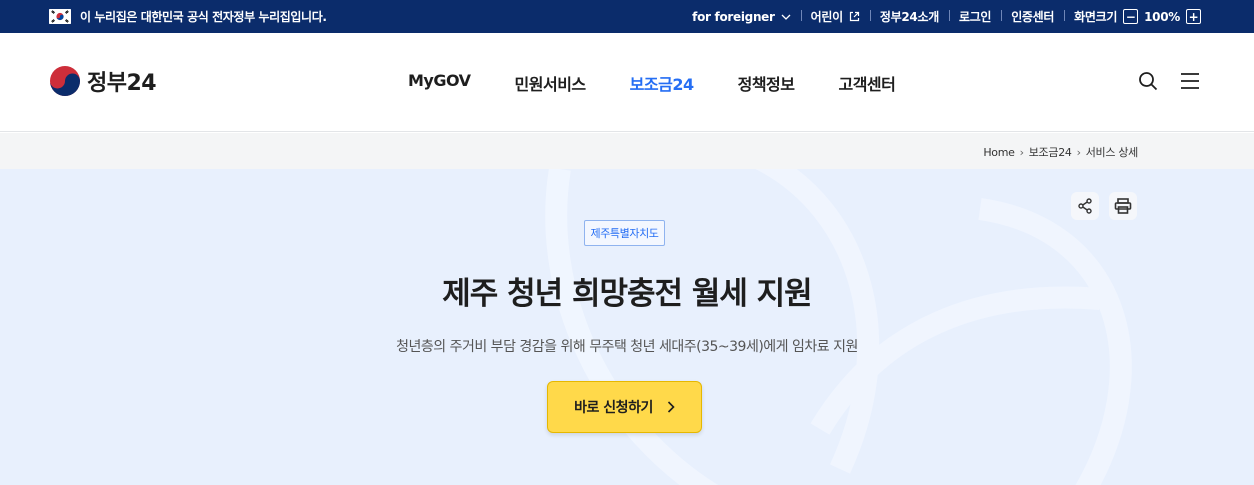 This screenshot has height=485, width=1254. I want to click on breadcrumb-subsidy24: 보조금24, so click(1050, 152).